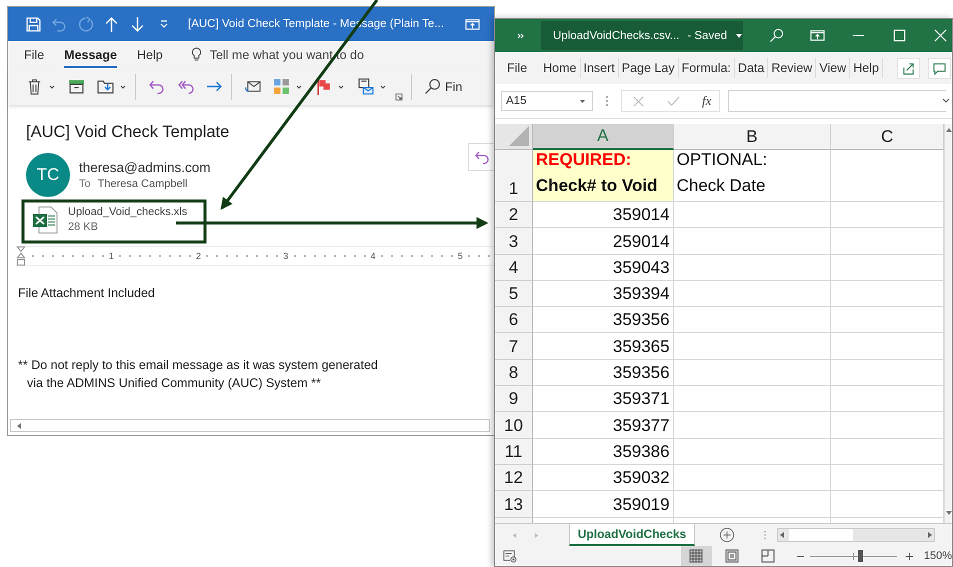  I want to click on row-header: 10, so click(514, 425).